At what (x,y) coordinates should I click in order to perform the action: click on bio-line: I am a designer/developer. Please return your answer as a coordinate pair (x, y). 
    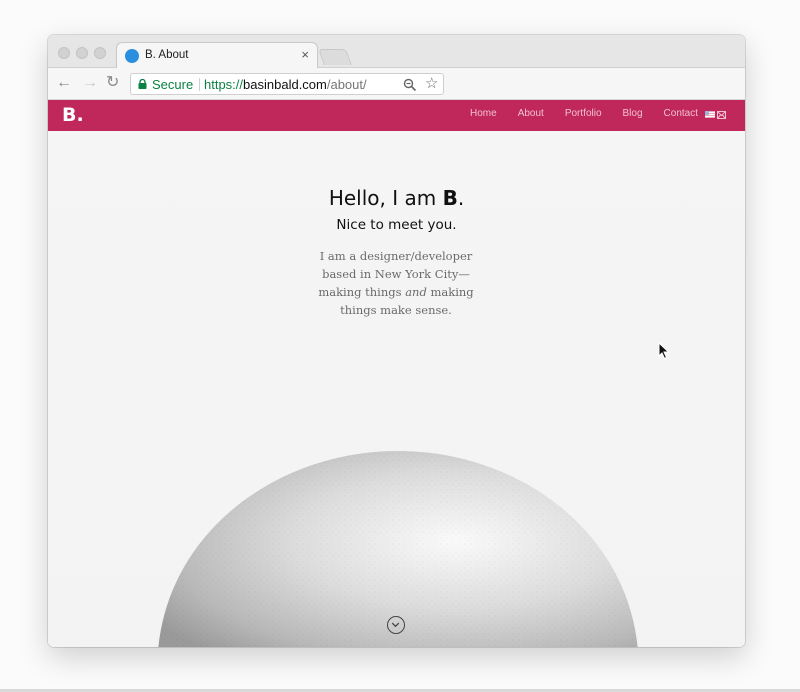
    Looking at the image, I should click on (396, 256).